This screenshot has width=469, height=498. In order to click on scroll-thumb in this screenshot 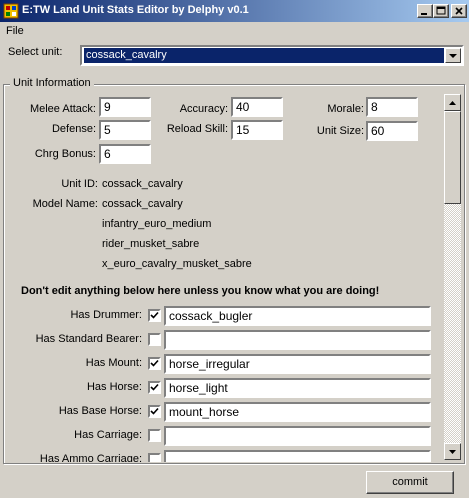, I will do `click(452, 157)`.